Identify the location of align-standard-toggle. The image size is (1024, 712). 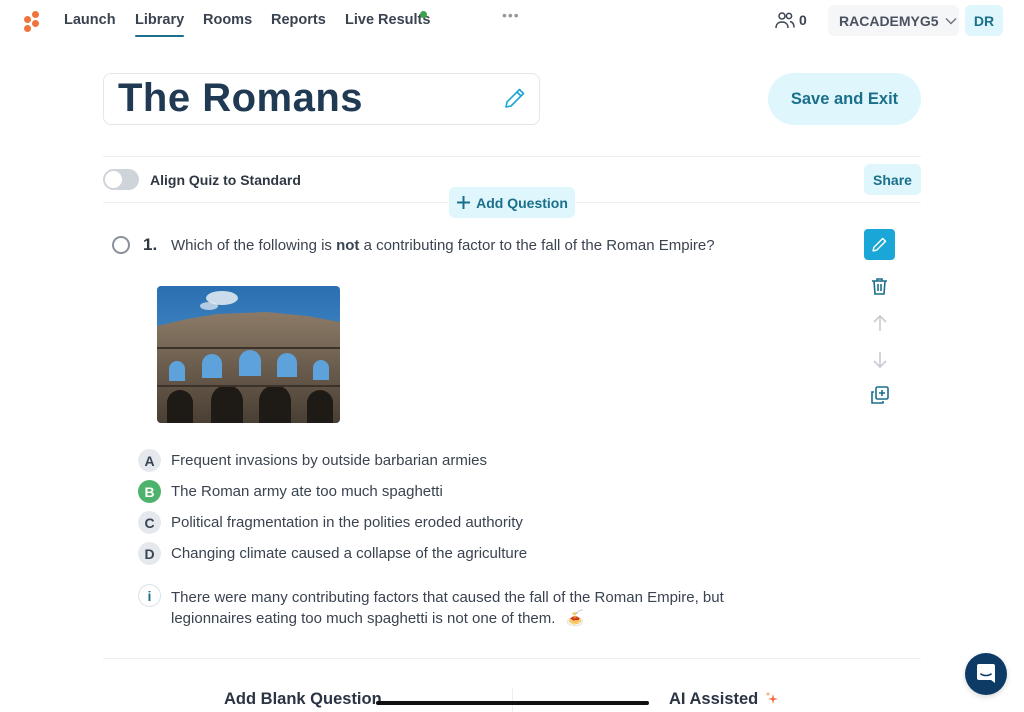
(121, 179).